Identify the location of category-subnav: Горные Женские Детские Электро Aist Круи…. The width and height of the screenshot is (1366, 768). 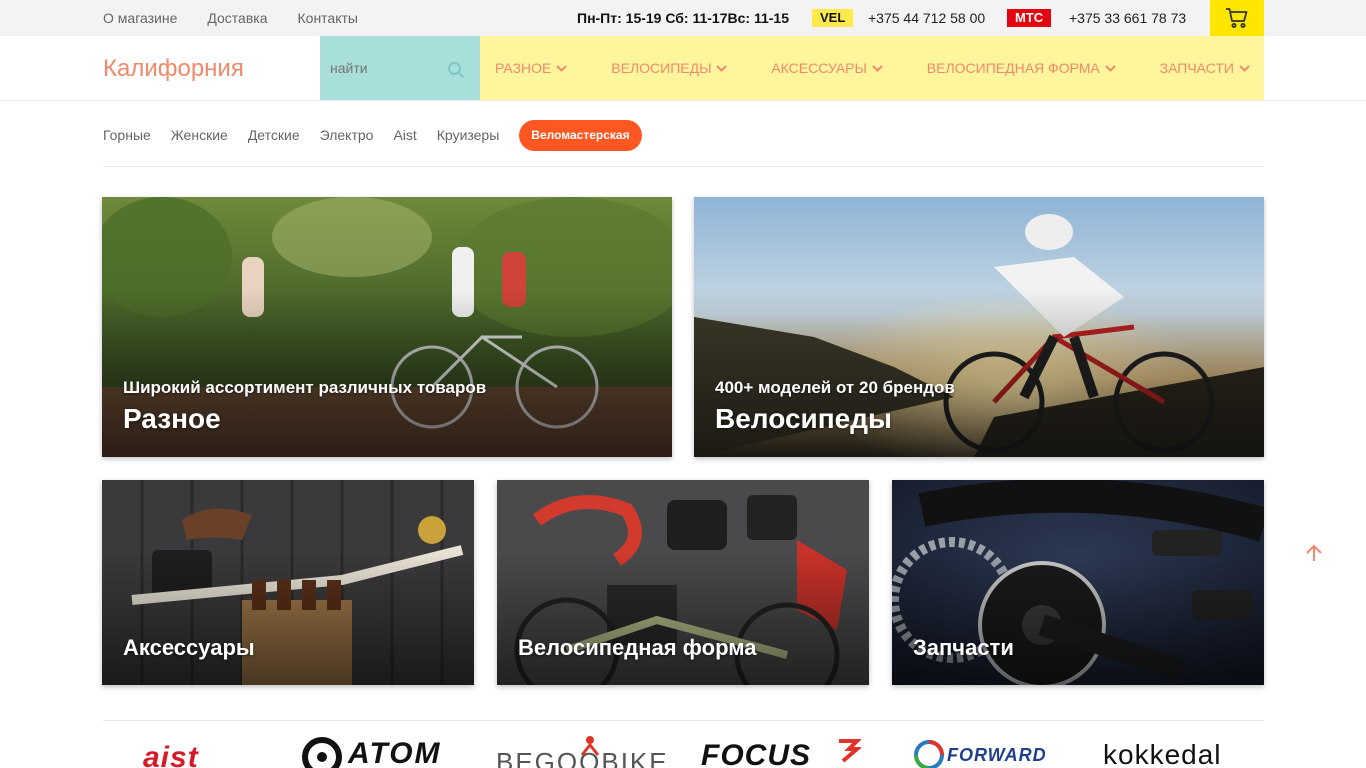
(372, 135).